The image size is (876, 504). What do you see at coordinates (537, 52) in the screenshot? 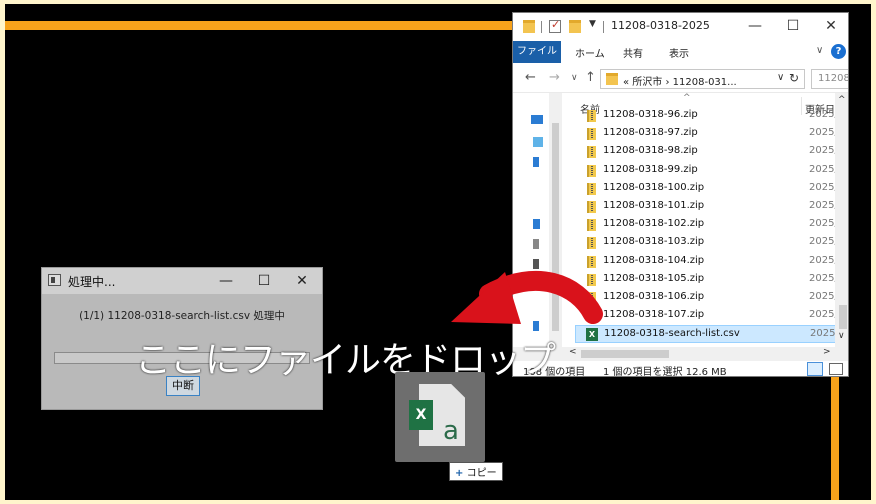
I see `tab-file: ファイル` at bounding box center [537, 52].